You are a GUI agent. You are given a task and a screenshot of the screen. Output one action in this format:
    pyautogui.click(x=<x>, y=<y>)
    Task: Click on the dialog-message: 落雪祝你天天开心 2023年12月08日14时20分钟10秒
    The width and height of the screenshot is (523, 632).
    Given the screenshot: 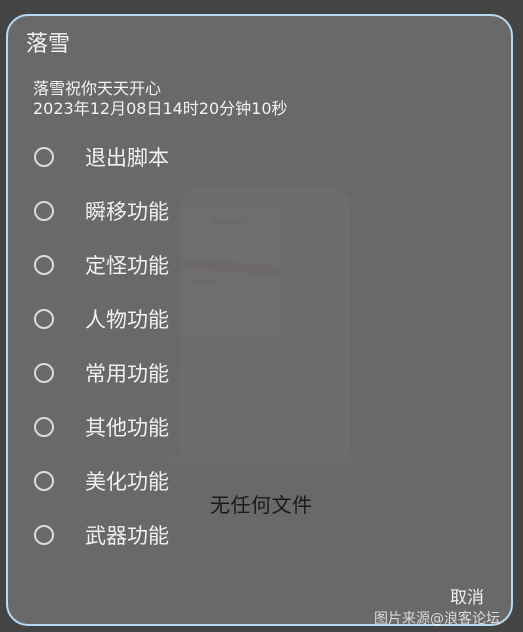 What is the action you would take?
    pyautogui.click(x=160, y=99)
    